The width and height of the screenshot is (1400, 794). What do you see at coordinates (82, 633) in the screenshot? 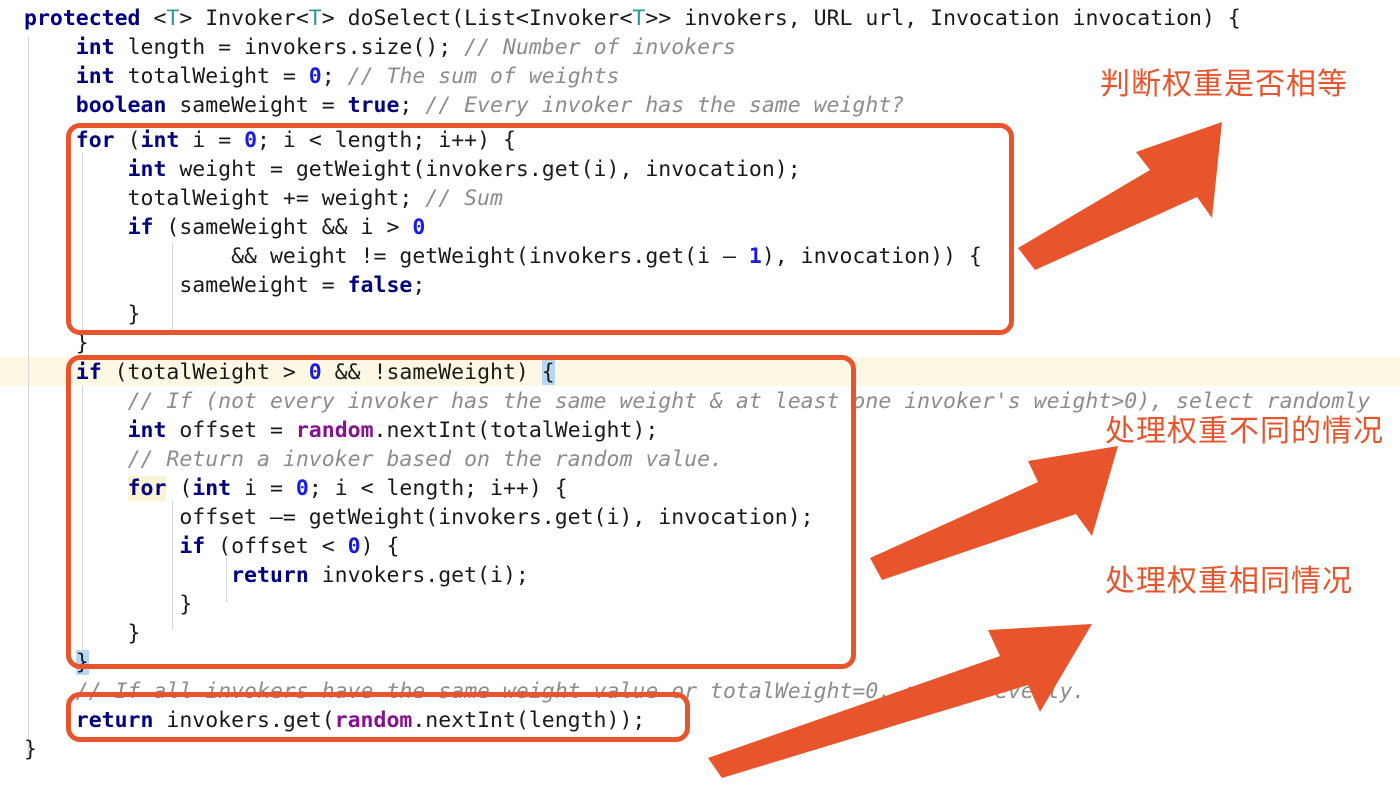
I see `code-line-22: }` at bounding box center [82, 633].